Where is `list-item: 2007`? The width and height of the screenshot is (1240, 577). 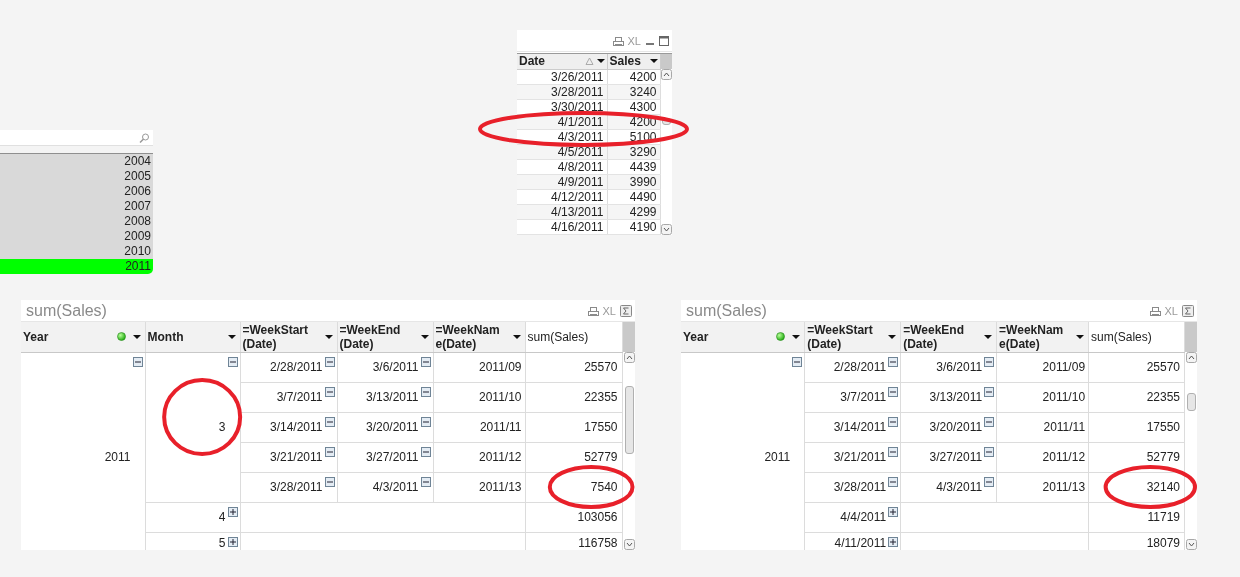
list-item: 2007 is located at coordinates (76, 206).